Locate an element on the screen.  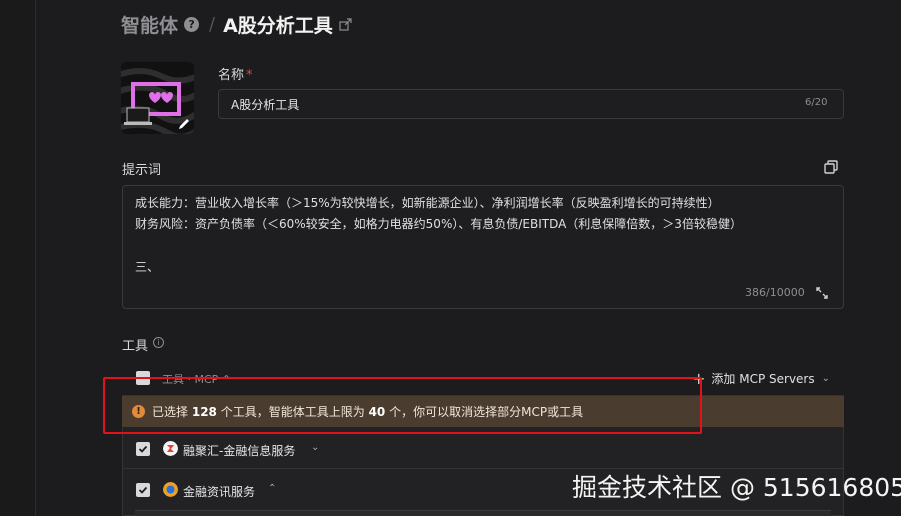
breadcrumb: 智能体 ? / A股分析工具 is located at coordinates (236, 24).